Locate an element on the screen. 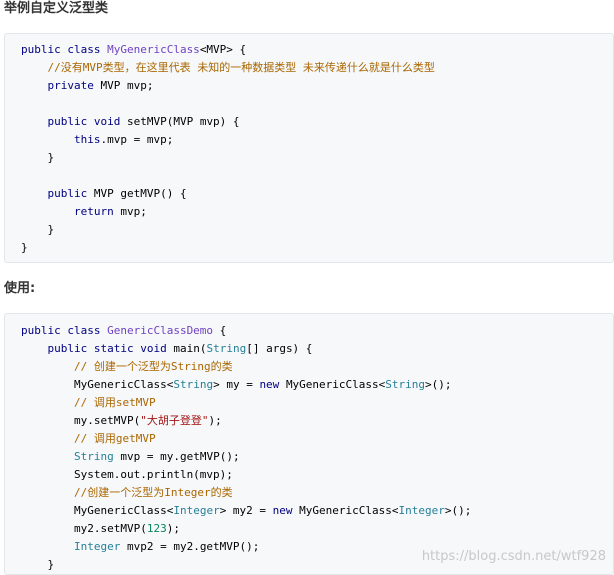 Image resolution: width=614 pixels, height=575 pixels. code-token: this is located at coordinates (61, 139).